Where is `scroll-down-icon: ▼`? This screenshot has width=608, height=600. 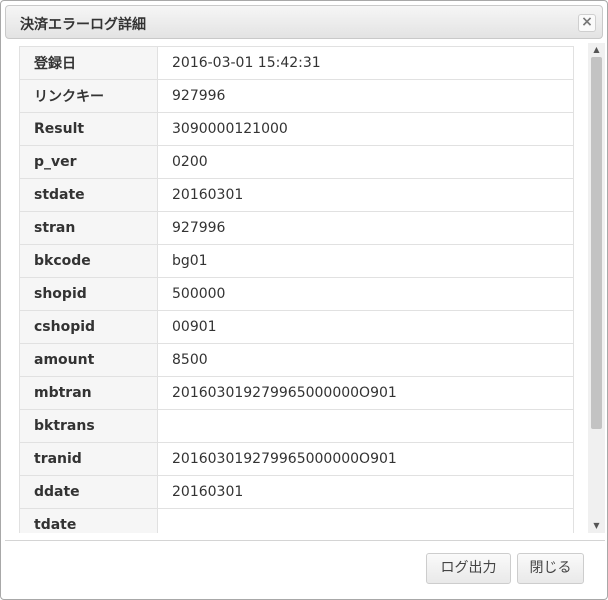
scroll-down-icon: ▼ is located at coordinates (596, 526).